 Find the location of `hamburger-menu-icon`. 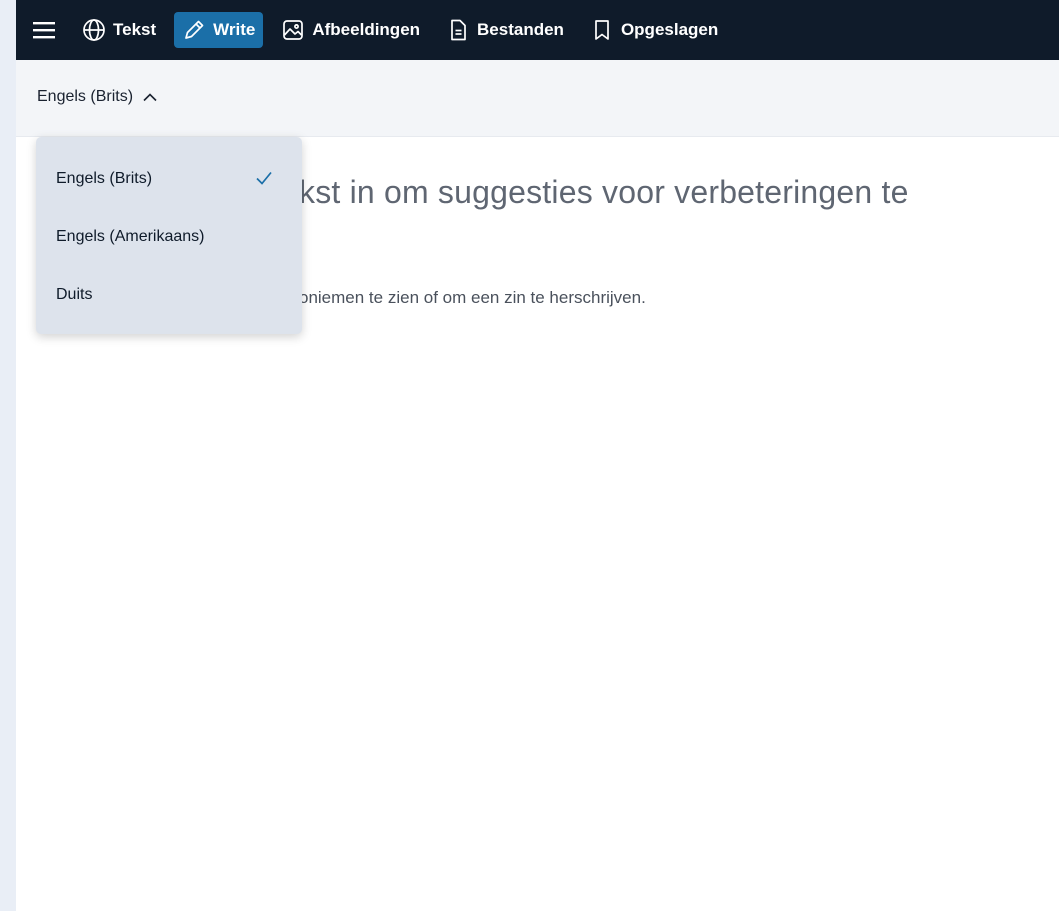

hamburger-menu-icon is located at coordinates (44, 30).